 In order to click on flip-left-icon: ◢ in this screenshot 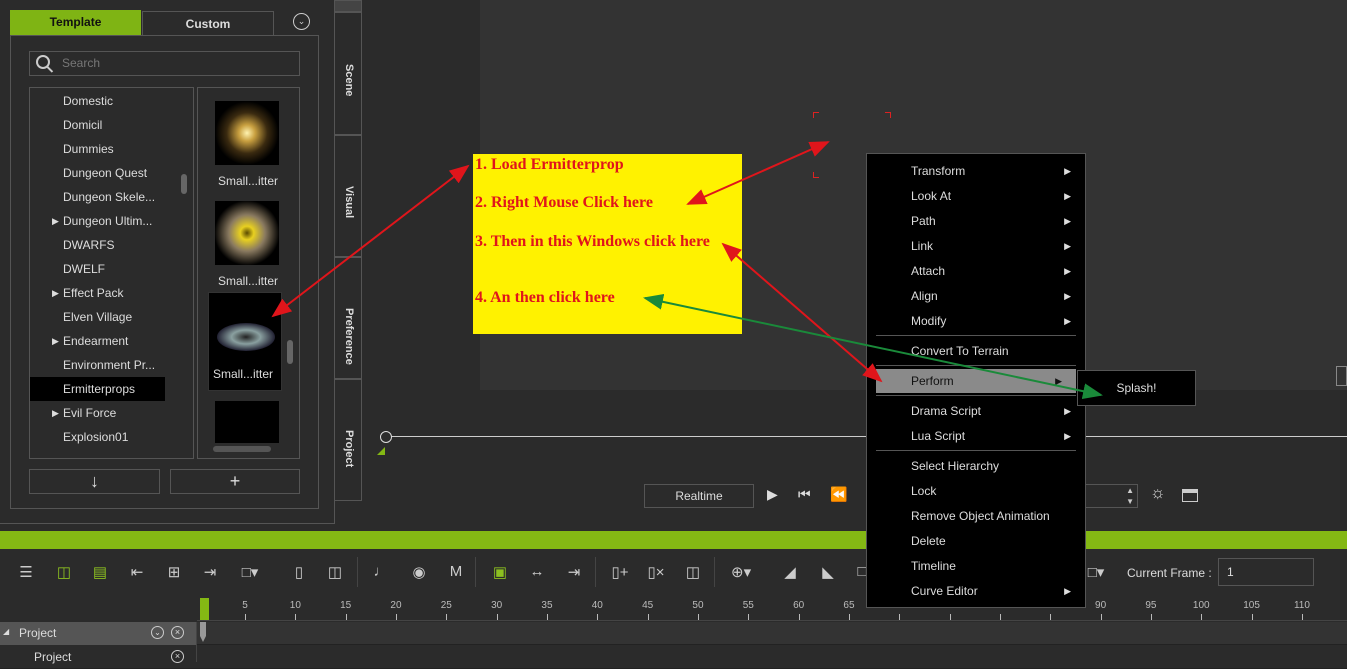, I will do `click(790, 572)`.